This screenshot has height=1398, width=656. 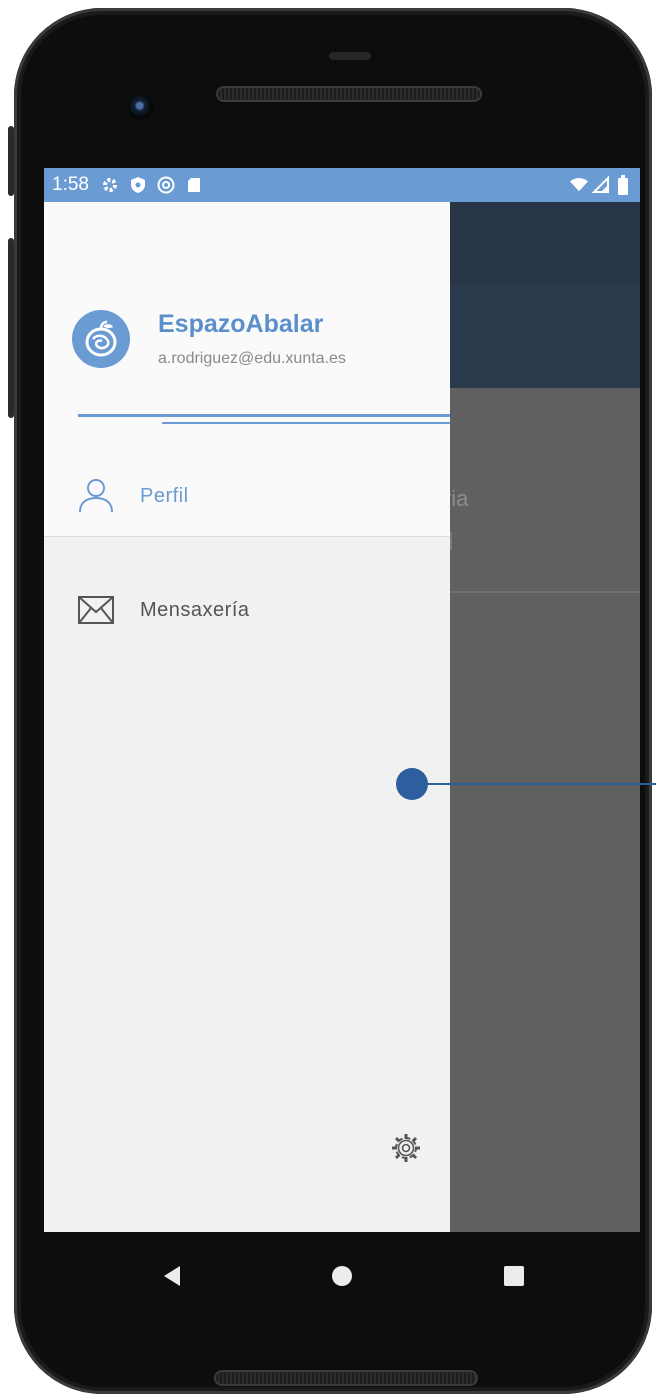 I want to click on system-icons, so click(x=601, y=185).